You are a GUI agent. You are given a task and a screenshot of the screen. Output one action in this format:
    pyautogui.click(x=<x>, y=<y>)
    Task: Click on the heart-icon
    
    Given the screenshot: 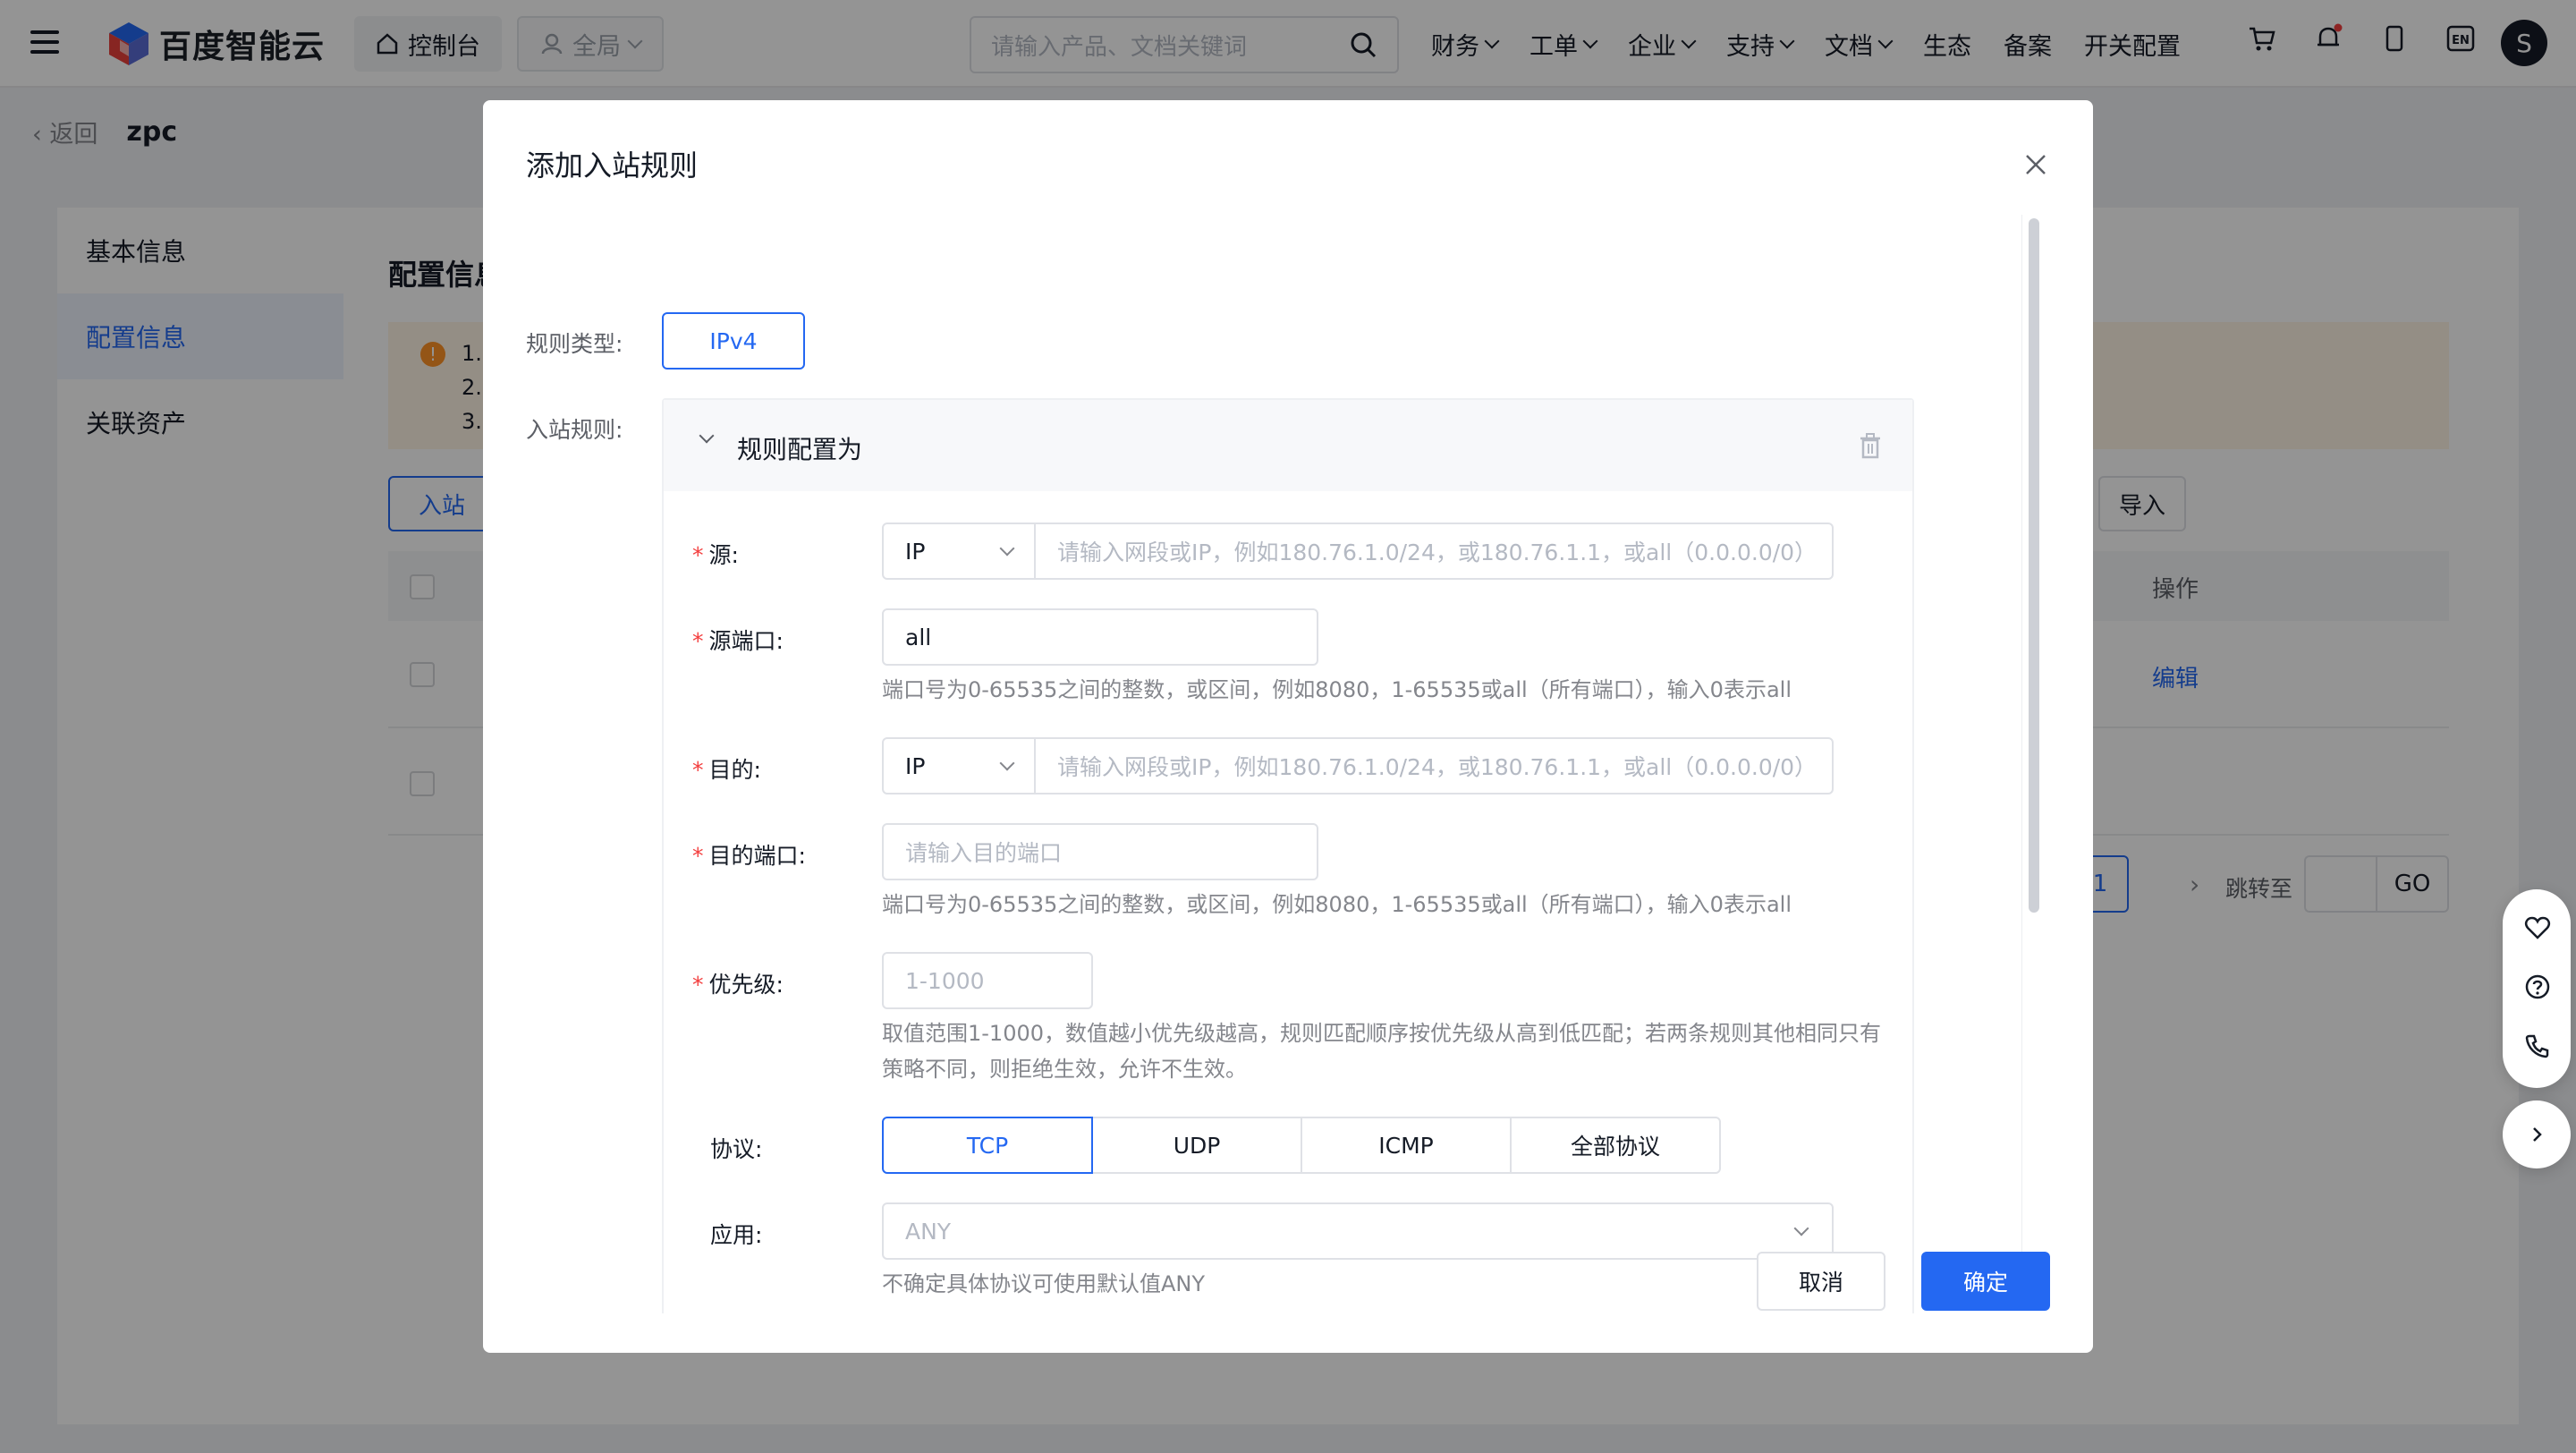 What is the action you would take?
    pyautogui.click(x=2537, y=927)
    